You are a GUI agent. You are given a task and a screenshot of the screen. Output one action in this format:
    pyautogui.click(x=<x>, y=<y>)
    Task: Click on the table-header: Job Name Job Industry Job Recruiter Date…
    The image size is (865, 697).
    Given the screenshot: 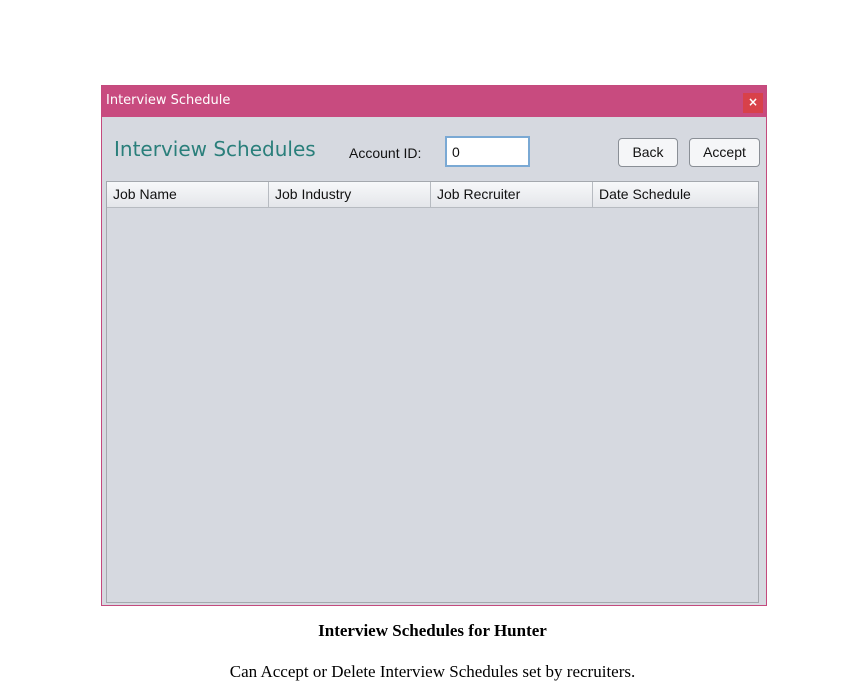 What is the action you would take?
    pyautogui.click(x=432, y=195)
    